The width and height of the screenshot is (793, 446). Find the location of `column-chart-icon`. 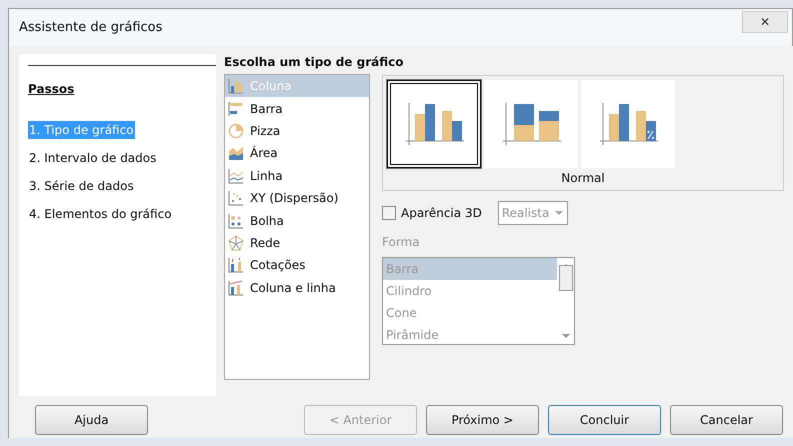

column-chart-icon is located at coordinates (236, 86).